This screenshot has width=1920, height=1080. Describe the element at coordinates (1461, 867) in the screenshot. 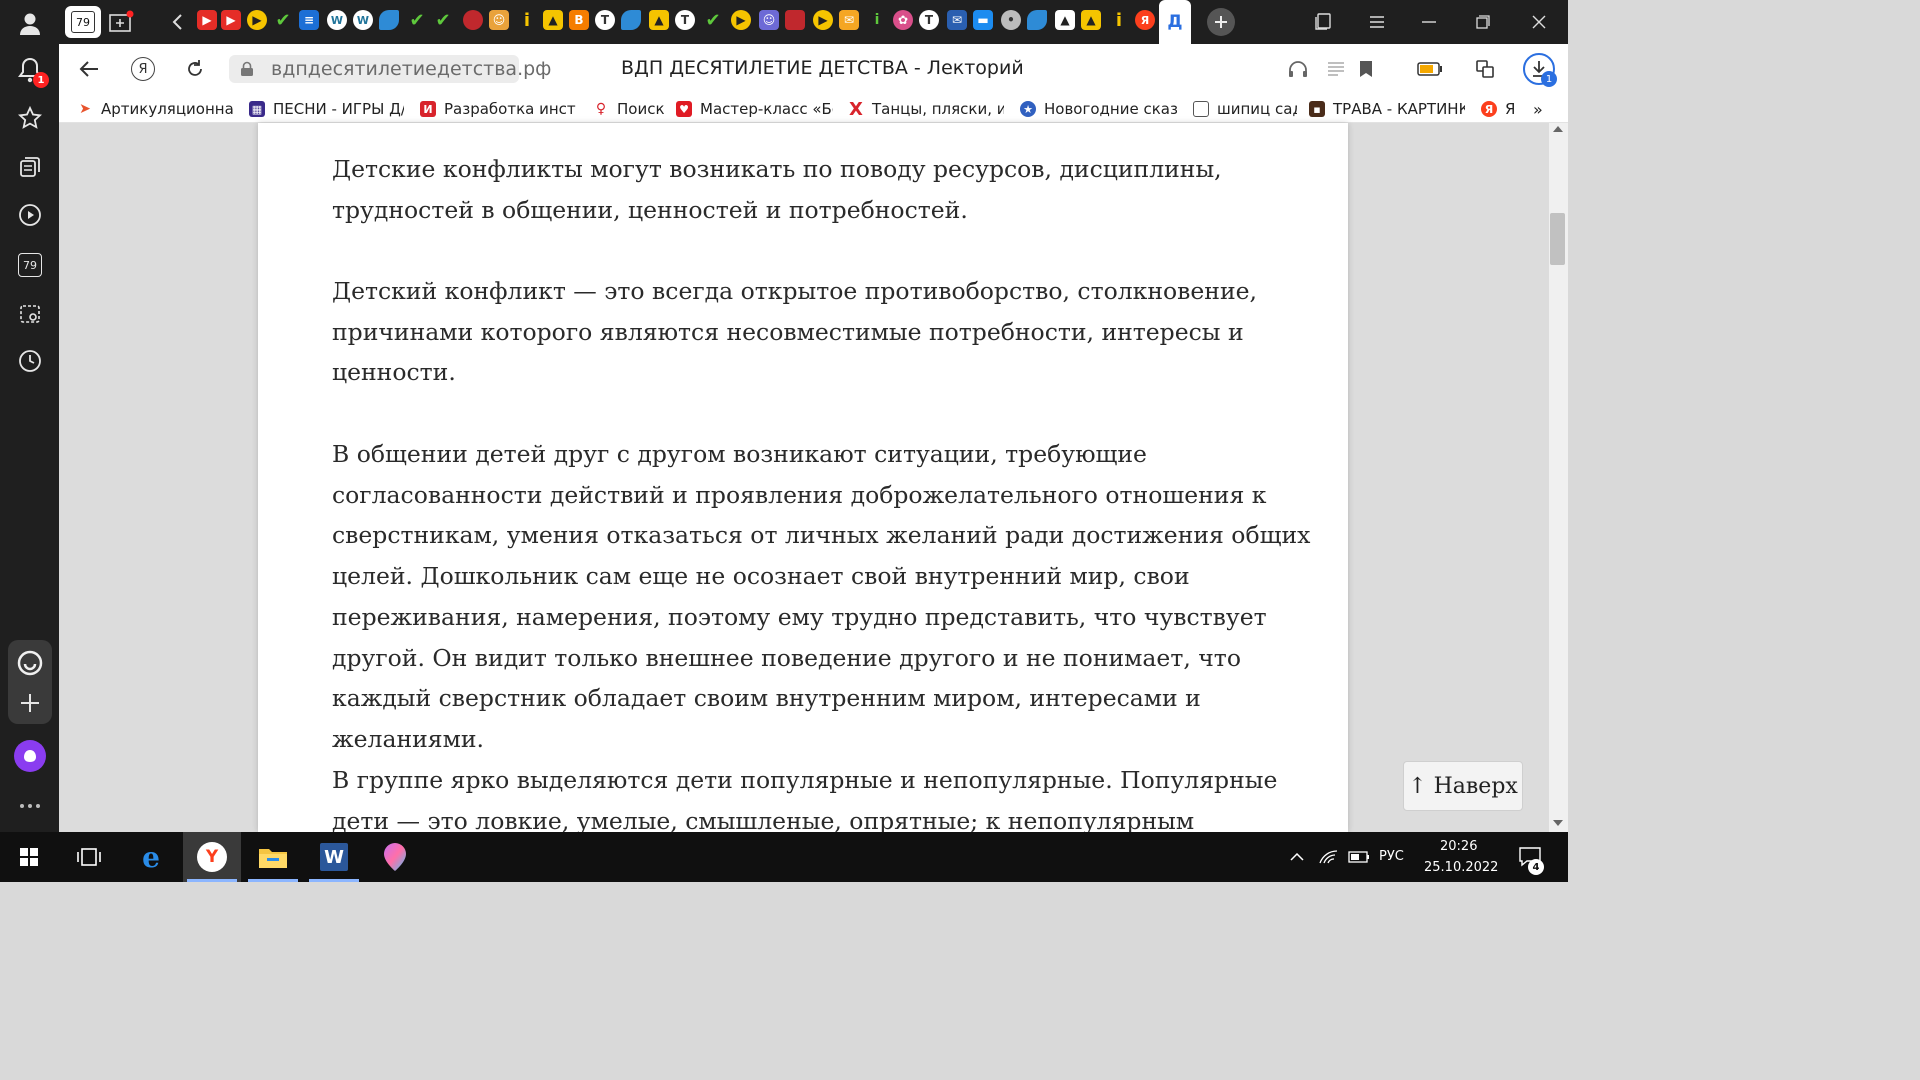

I see `clock-date: 25.10.2022` at that location.